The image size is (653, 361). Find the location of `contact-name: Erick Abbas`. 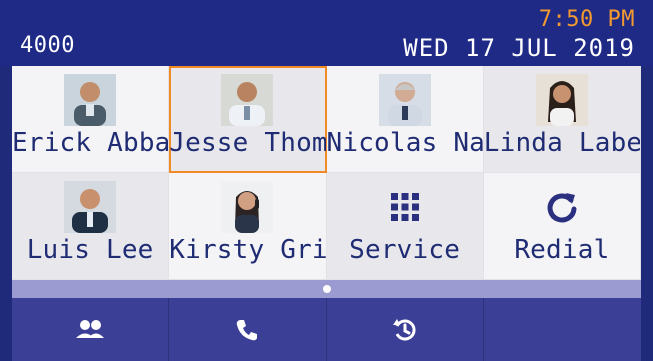

contact-name: Erick Abbas is located at coordinates (90, 143).